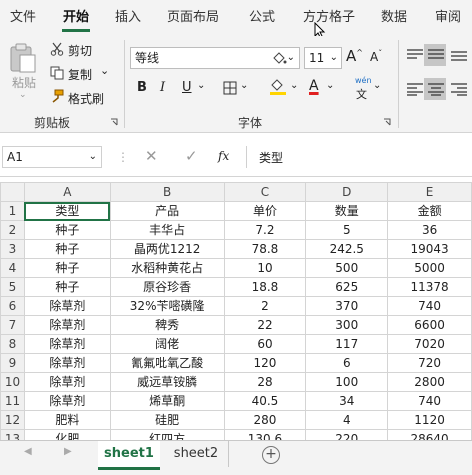 Image resolution: width=472 pixels, height=475 pixels. What do you see at coordinates (167, 344) in the screenshot?
I see `cell: 阔佬` at bounding box center [167, 344].